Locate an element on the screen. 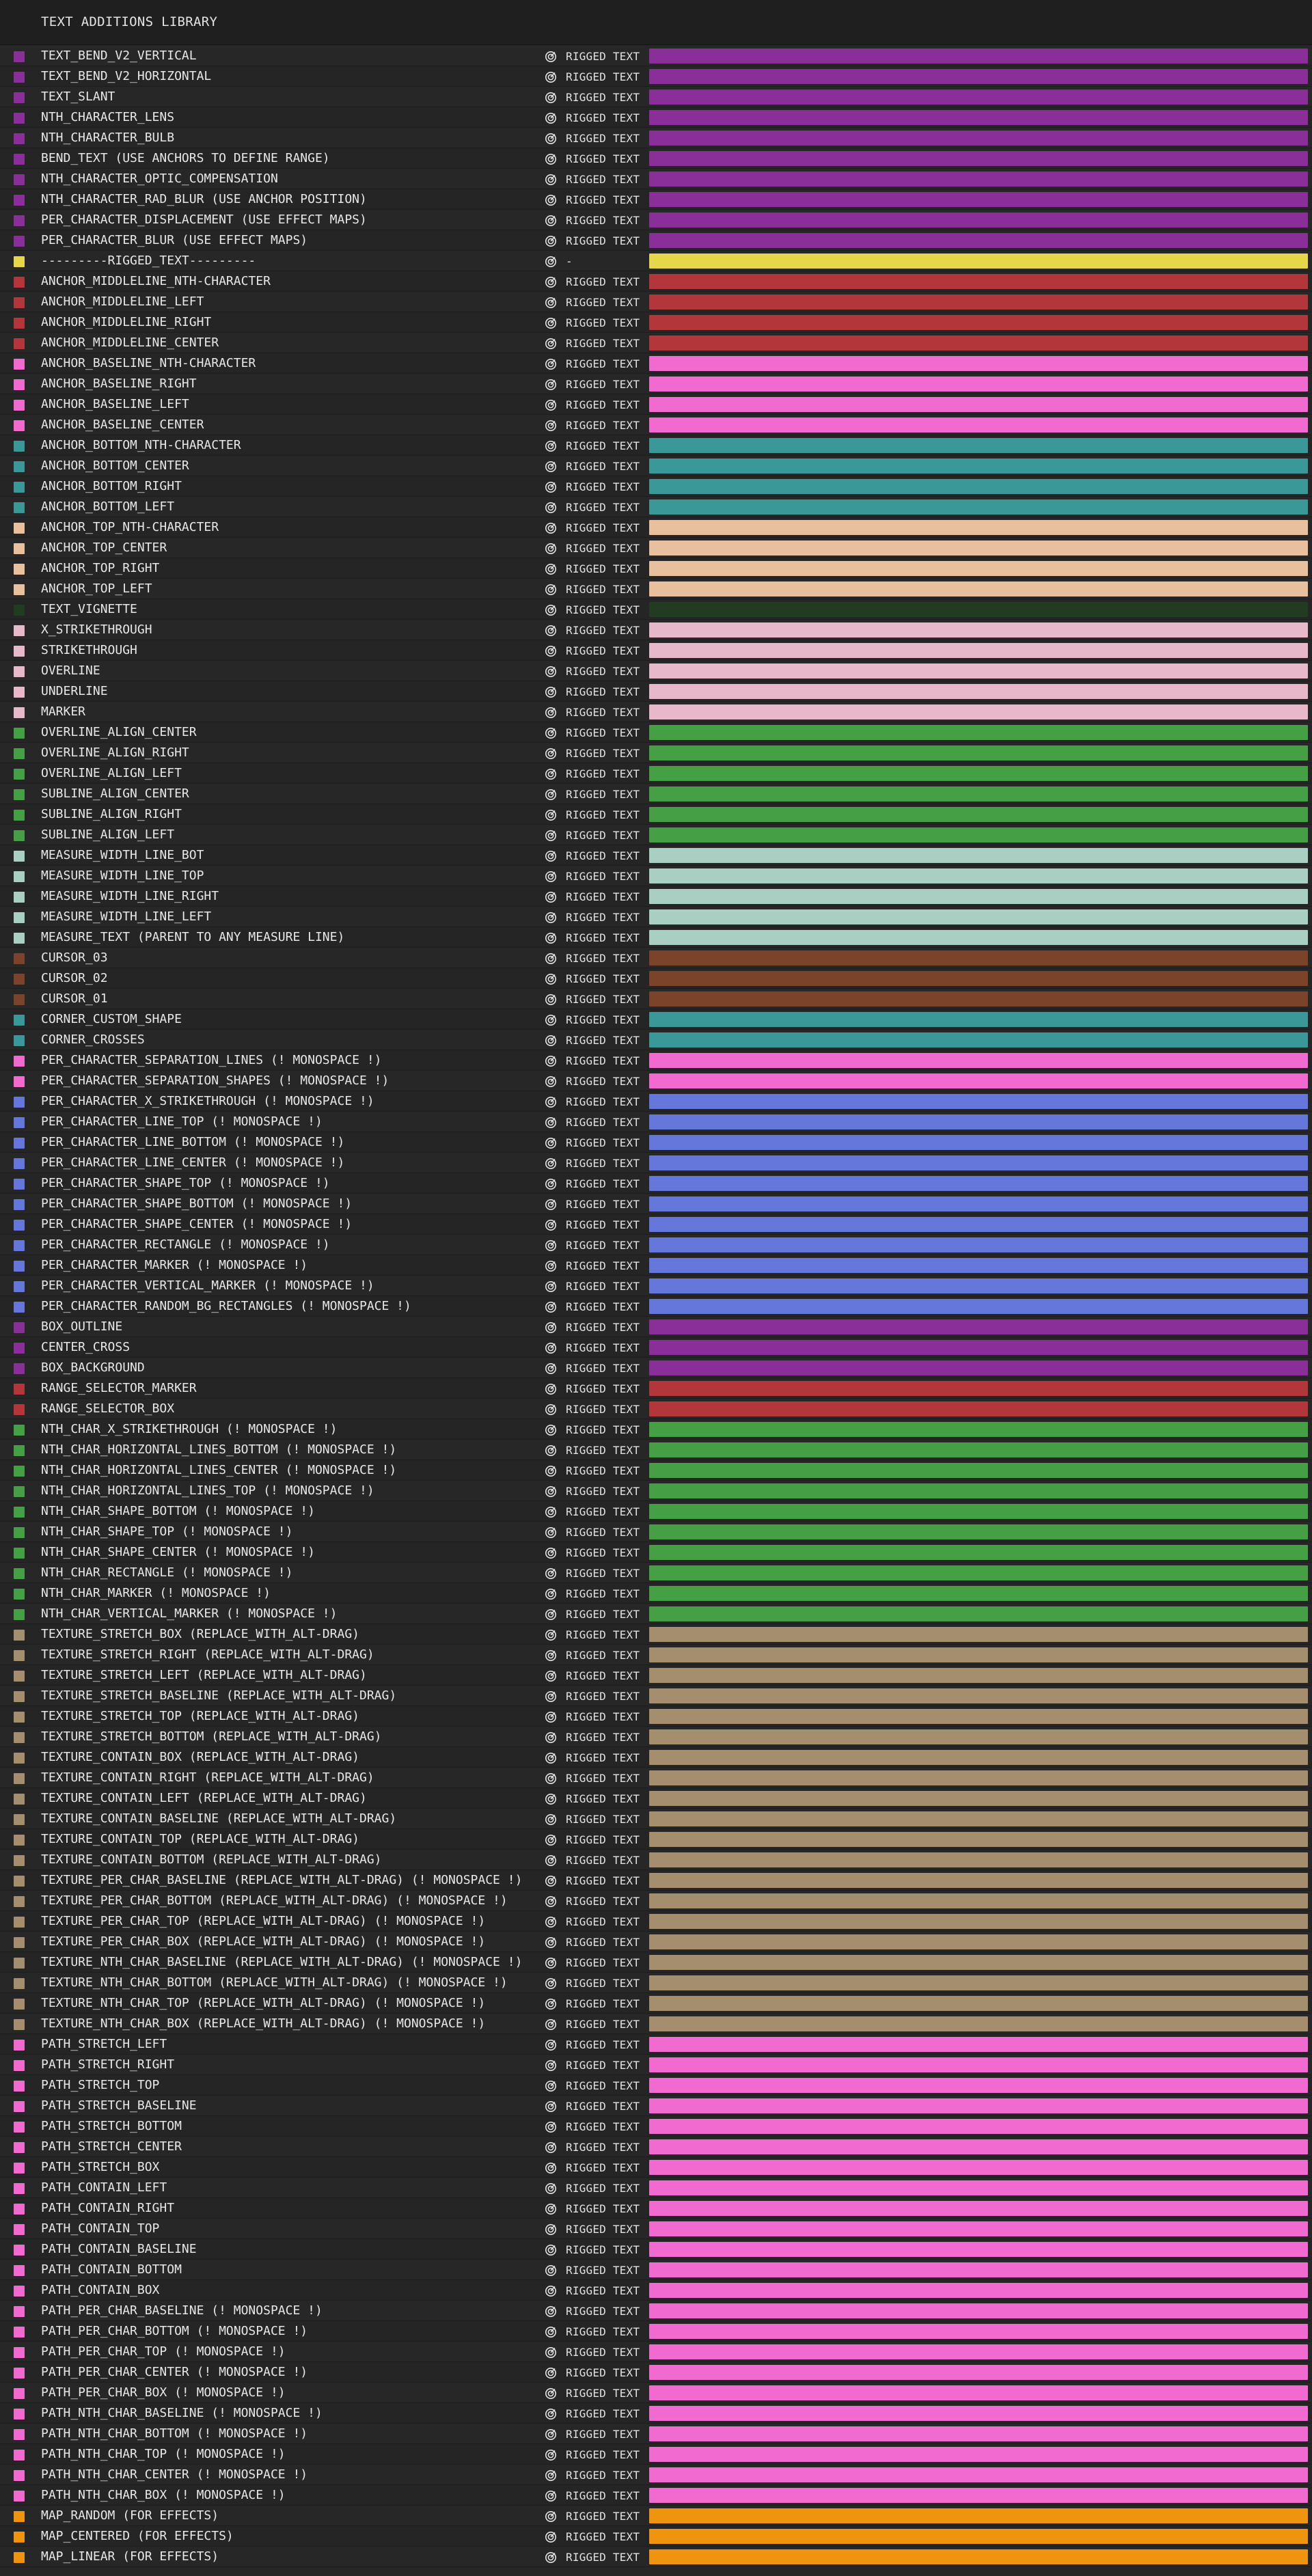 The width and height of the screenshot is (1312, 2576). library-row: ANCHOR_BASELINE_RIGHT RIGGED TEXT is located at coordinates (656, 384).